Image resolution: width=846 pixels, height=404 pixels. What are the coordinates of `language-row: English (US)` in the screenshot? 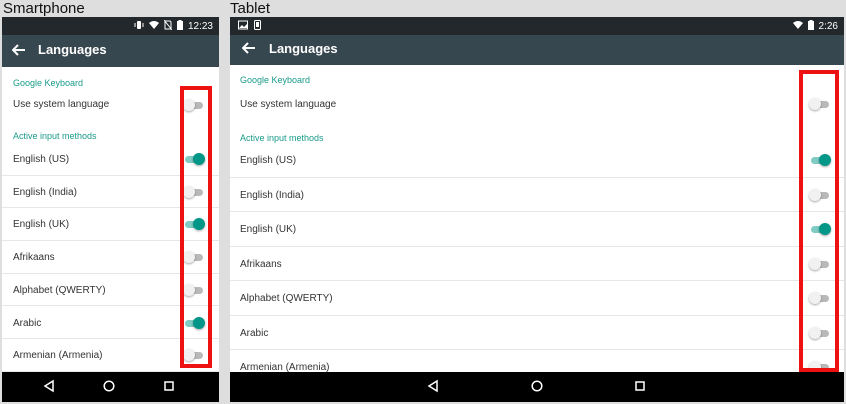 It's located at (537, 160).